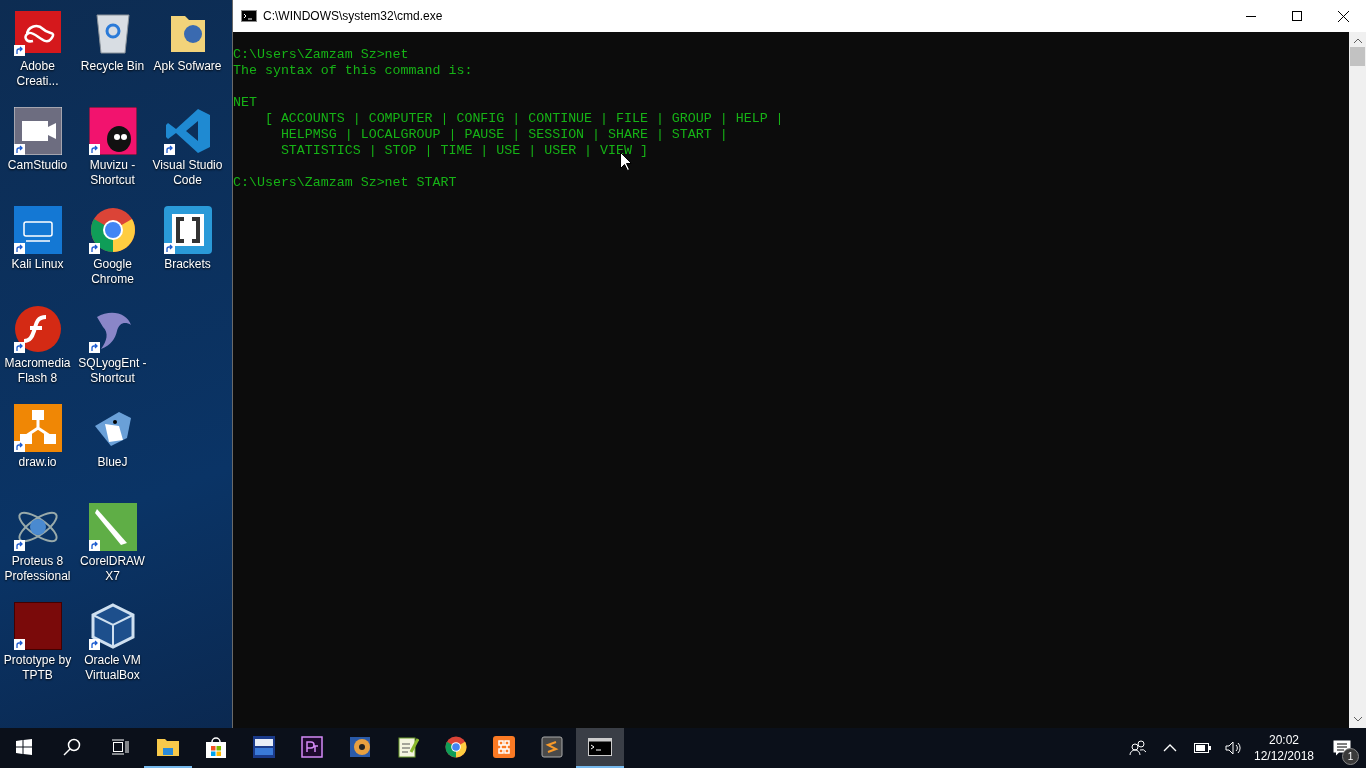 This screenshot has height=768, width=1366. I want to click on chevron-up-icon, so click(1170, 748).